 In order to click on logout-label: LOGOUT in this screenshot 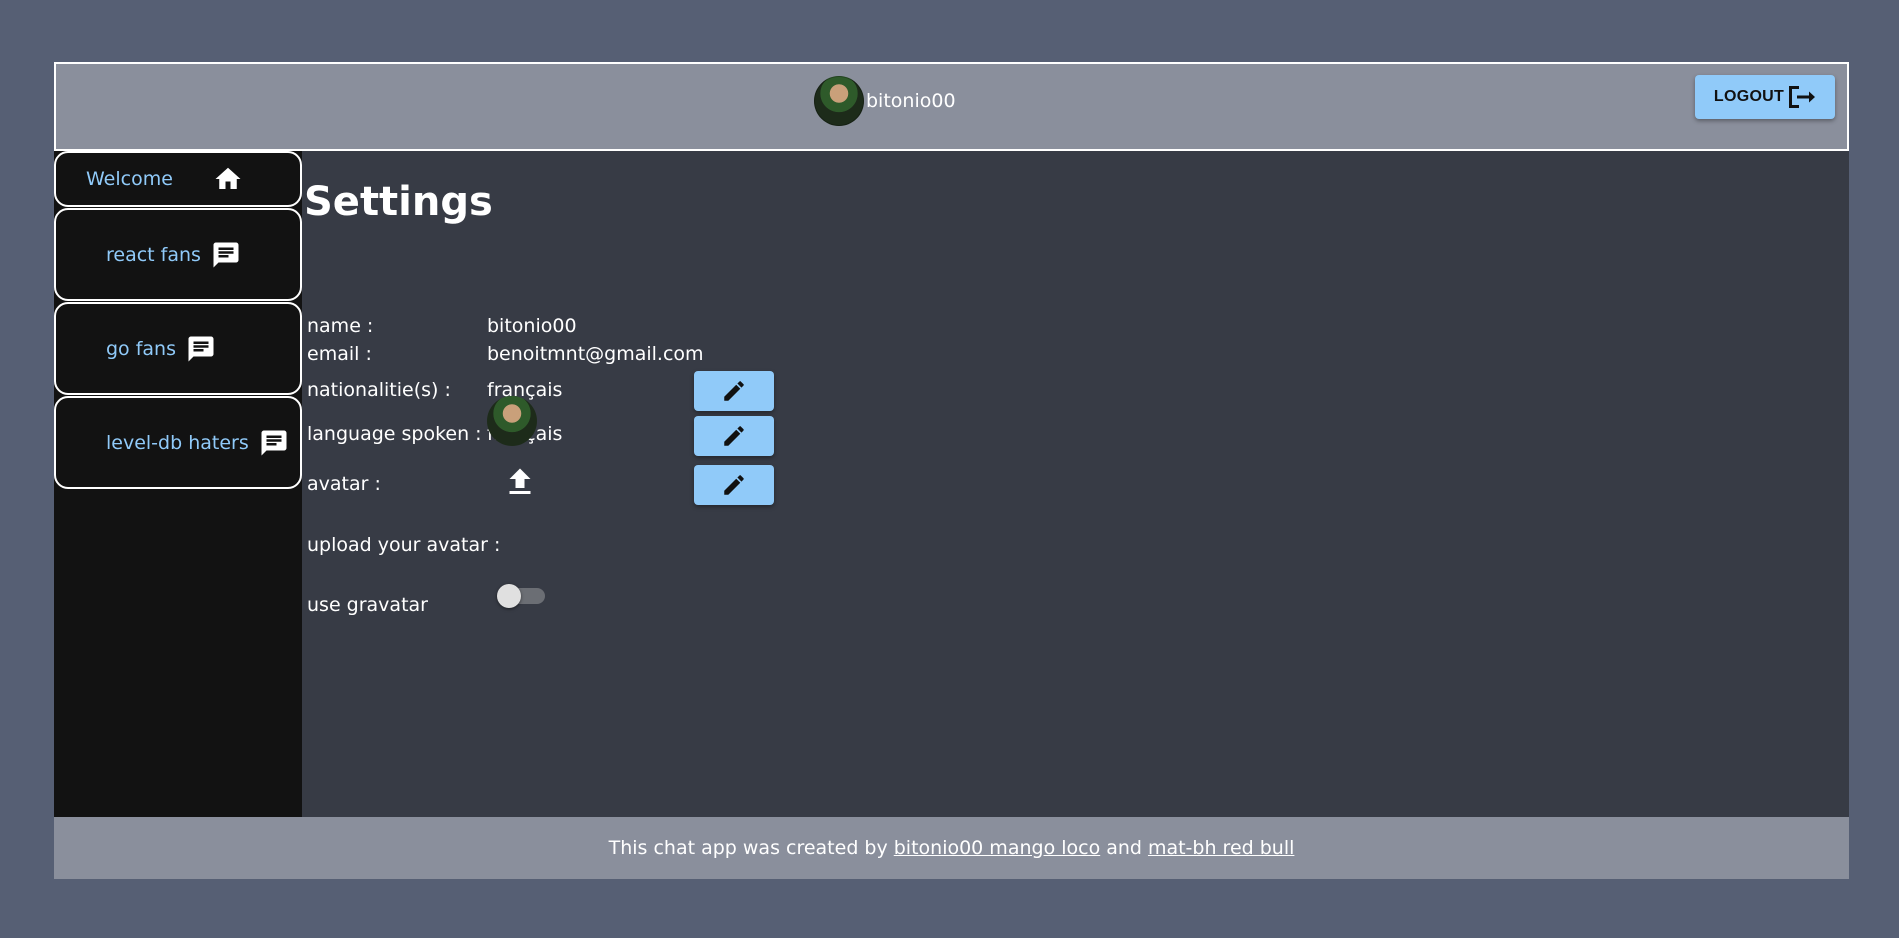, I will do `click(1749, 96)`.